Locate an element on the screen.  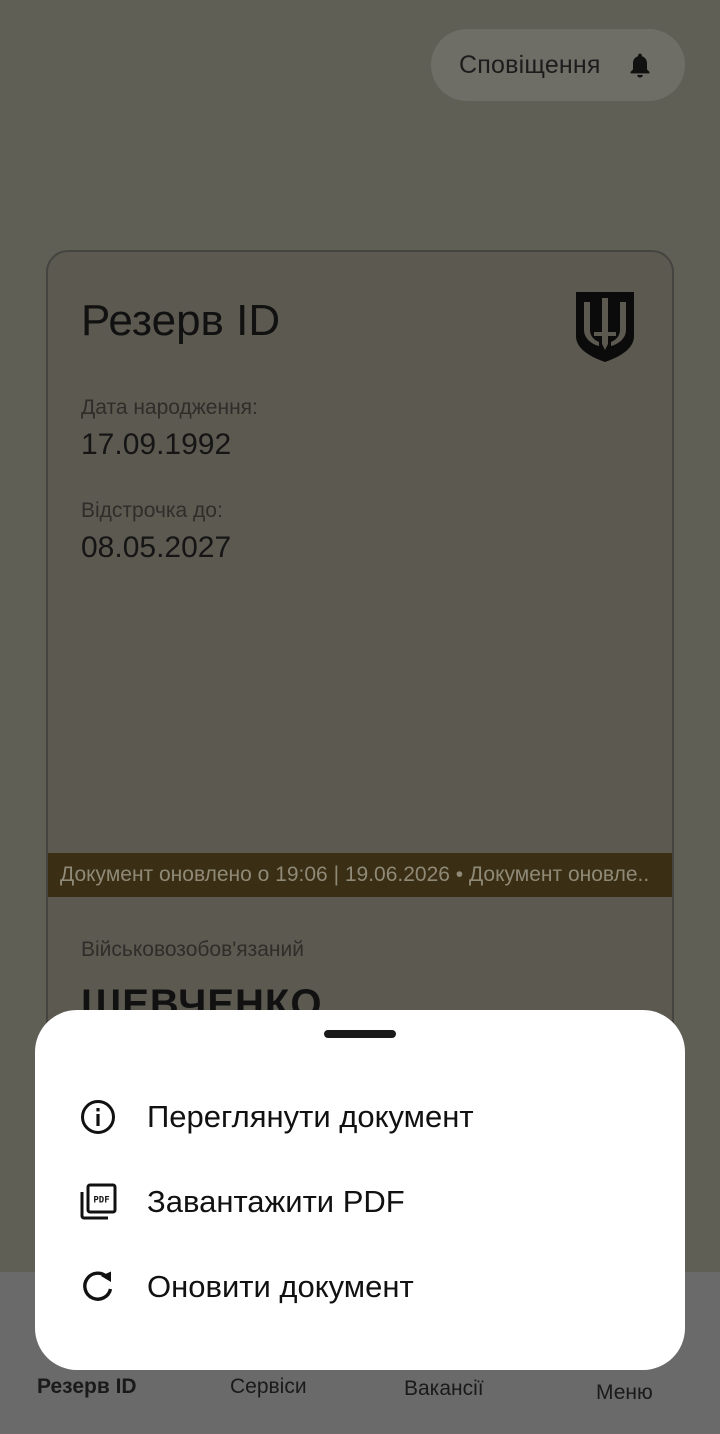
pdf-icon: PDF is located at coordinates (98, 1202).